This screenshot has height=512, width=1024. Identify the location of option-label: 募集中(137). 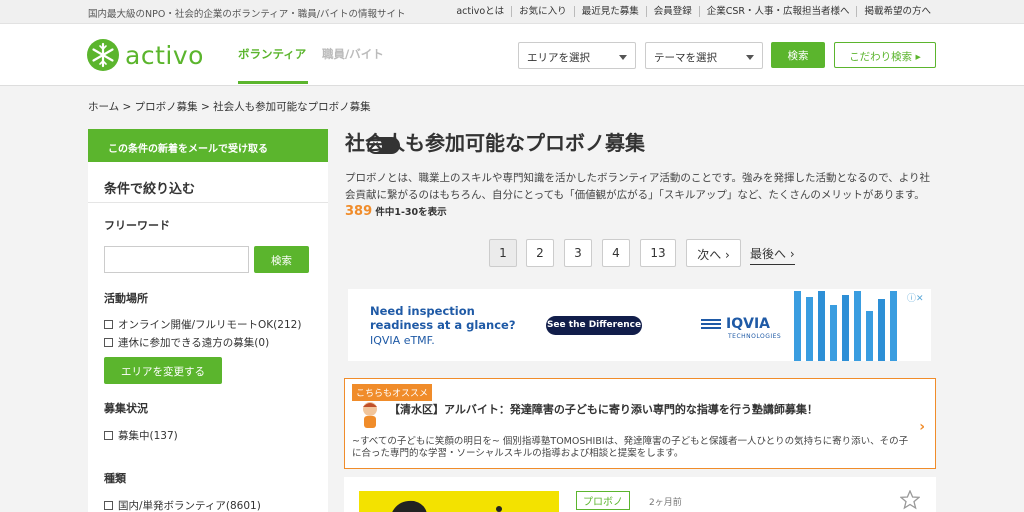
(148, 436).